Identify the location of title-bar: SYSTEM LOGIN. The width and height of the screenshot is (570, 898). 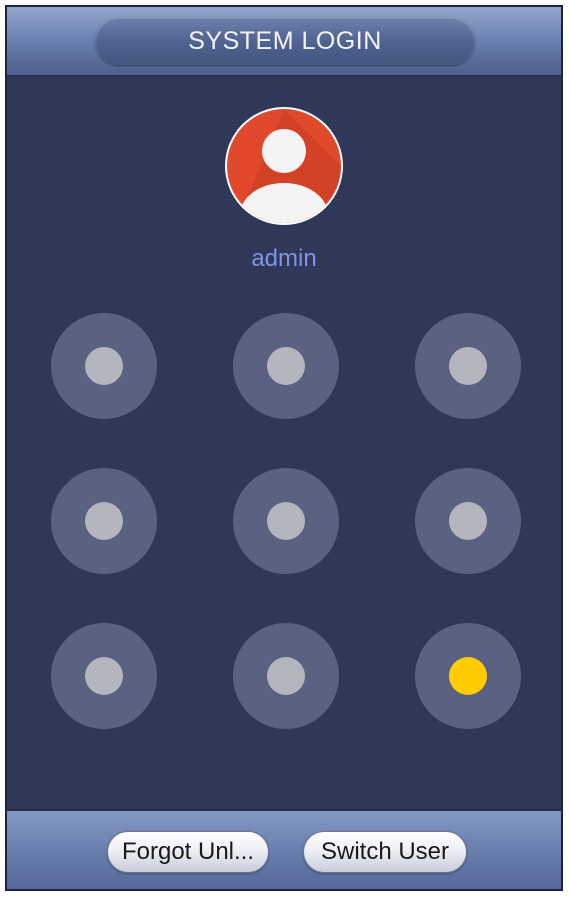
(284, 42).